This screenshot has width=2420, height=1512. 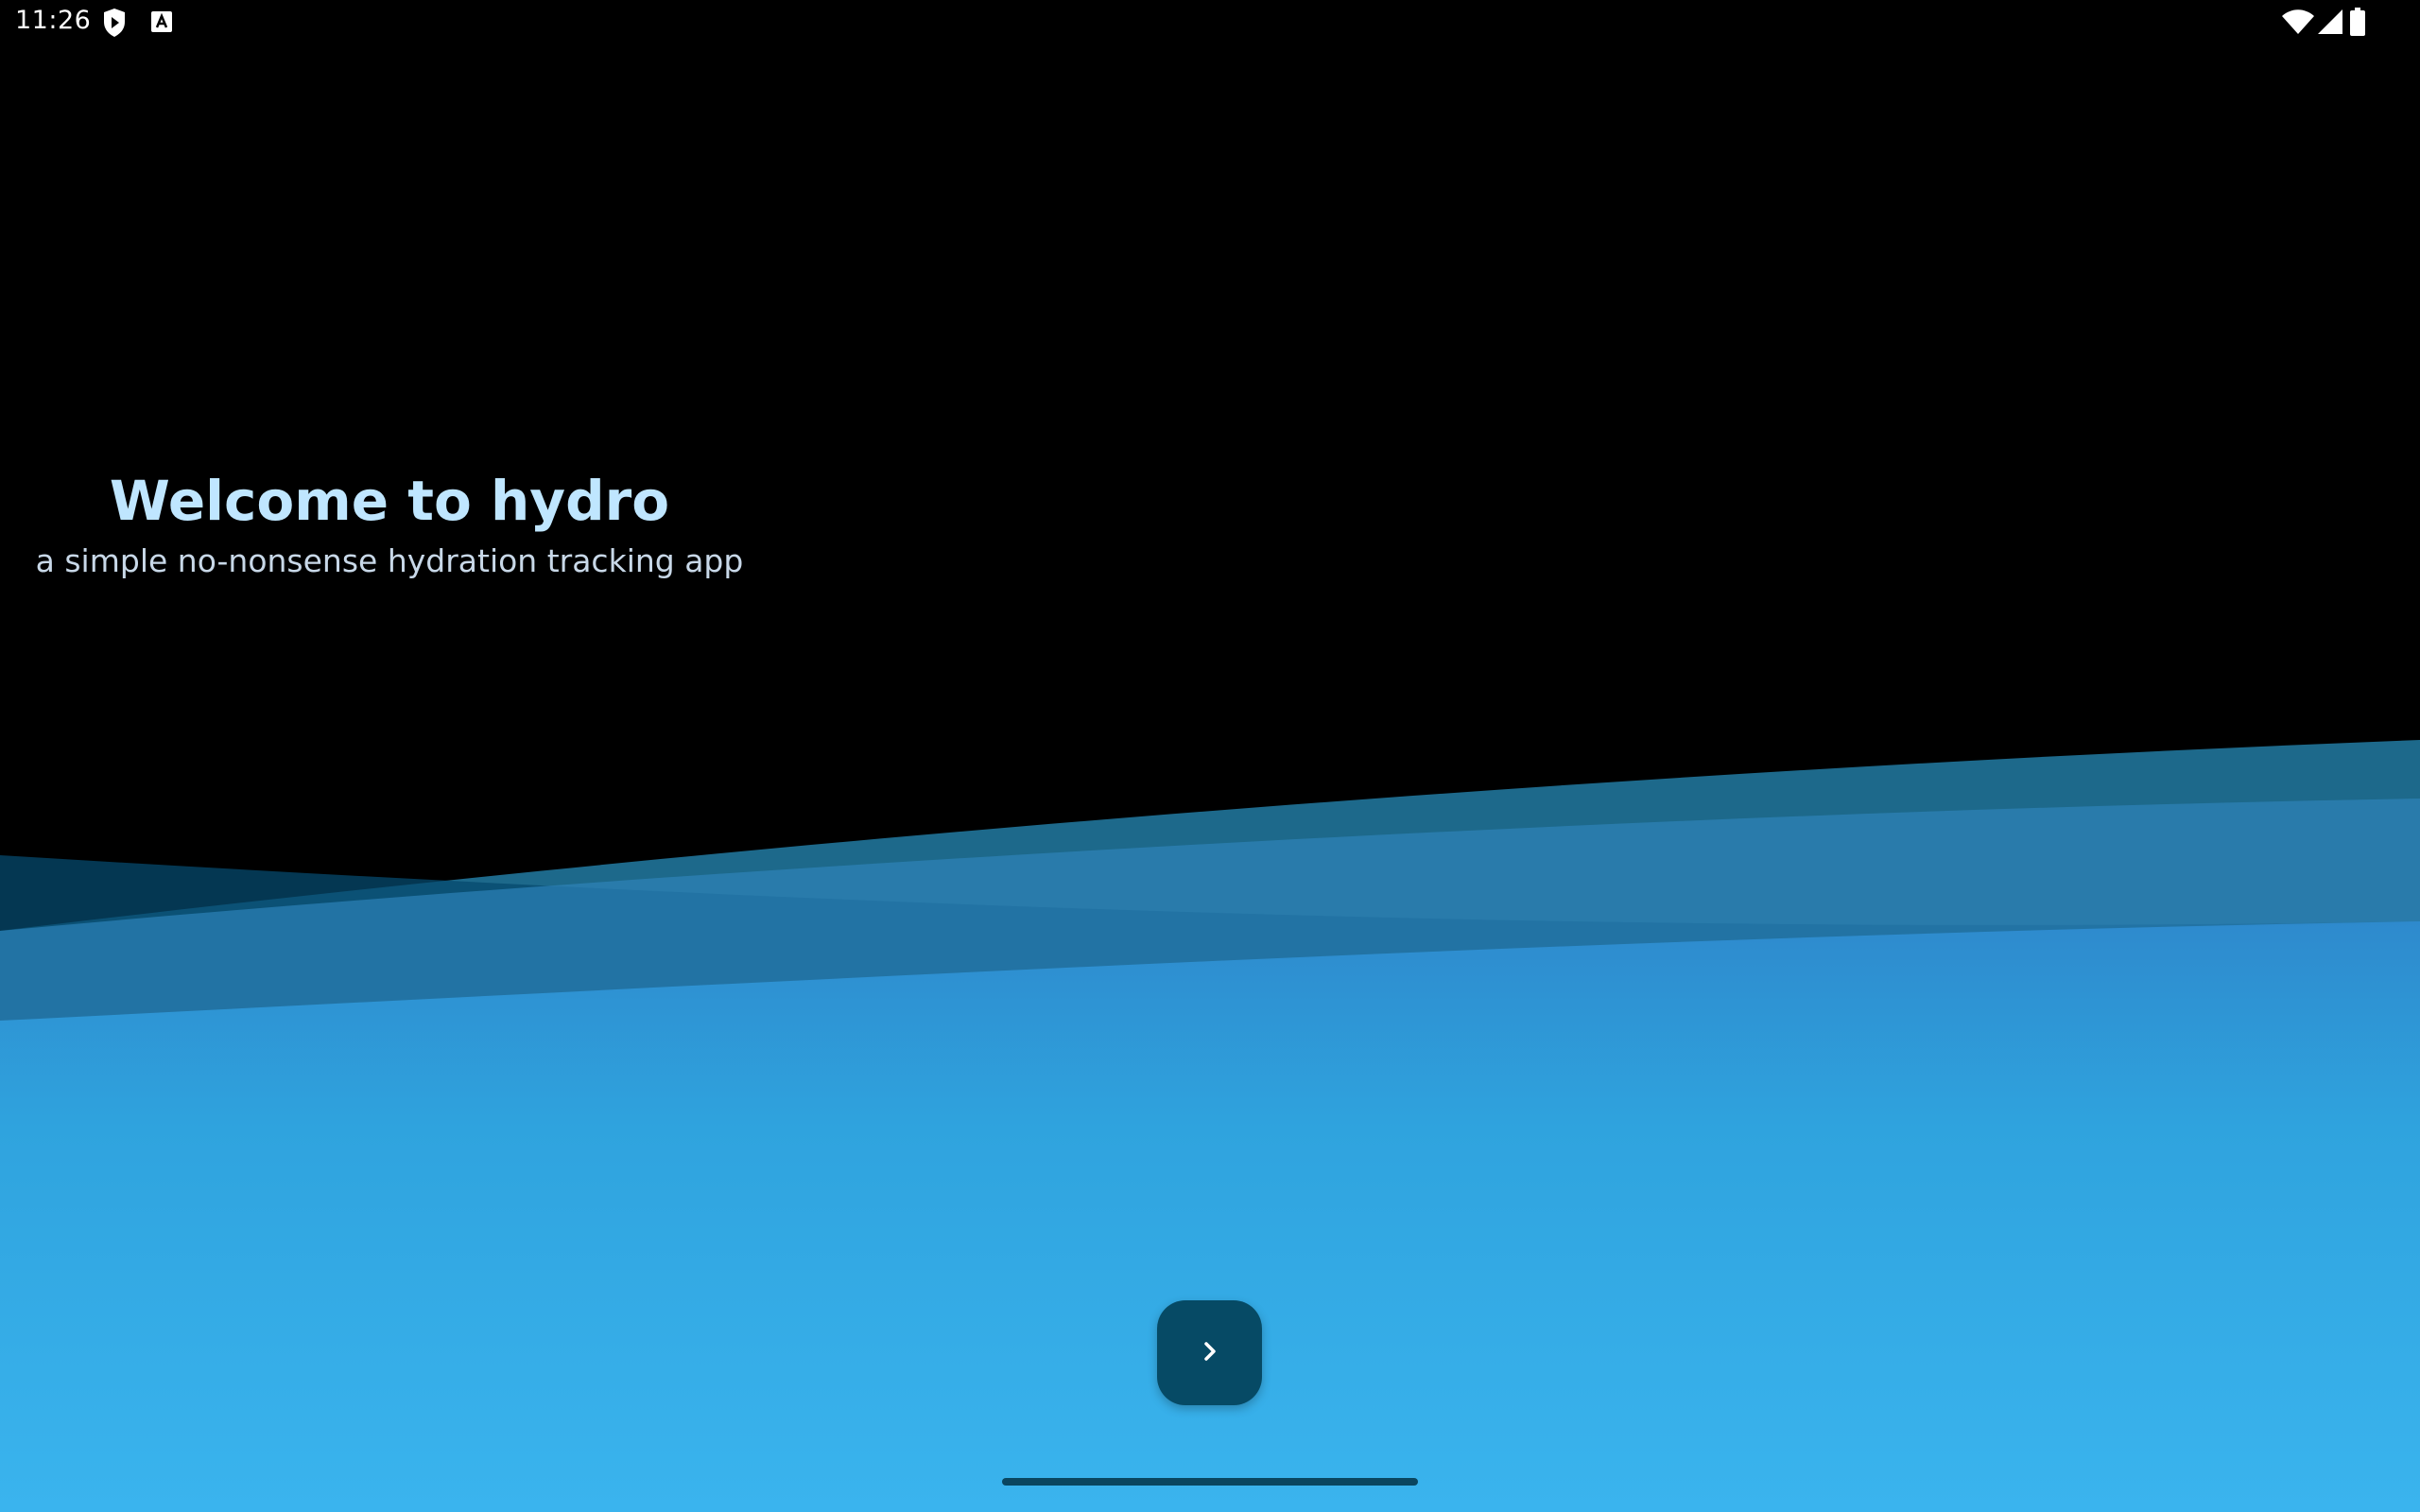 I want to click on shield-play-icon, so click(x=115, y=25).